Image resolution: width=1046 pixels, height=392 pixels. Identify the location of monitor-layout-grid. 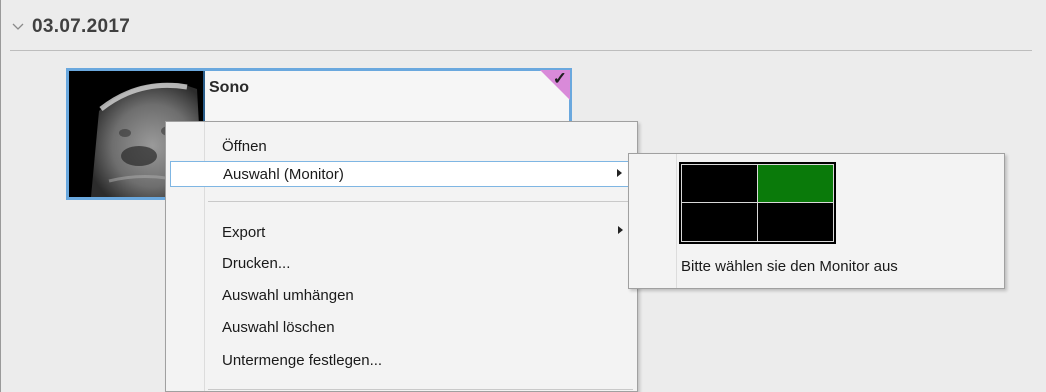
(757, 203).